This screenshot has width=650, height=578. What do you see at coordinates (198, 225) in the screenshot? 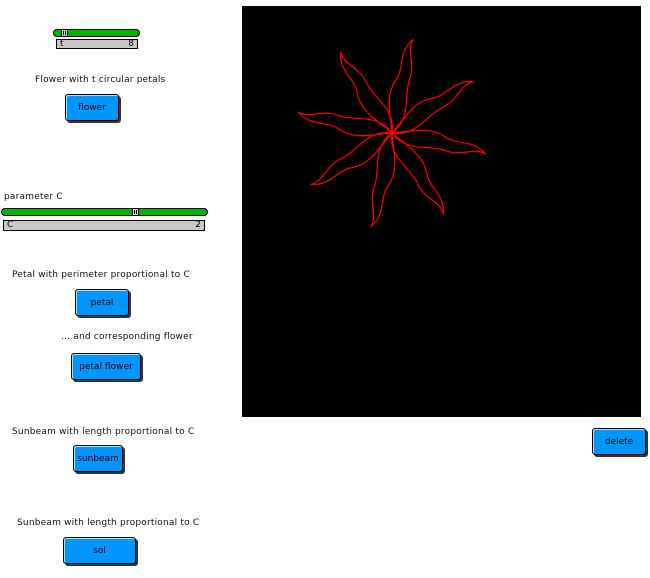
I see `c-slider-value: 2` at bounding box center [198, 225].